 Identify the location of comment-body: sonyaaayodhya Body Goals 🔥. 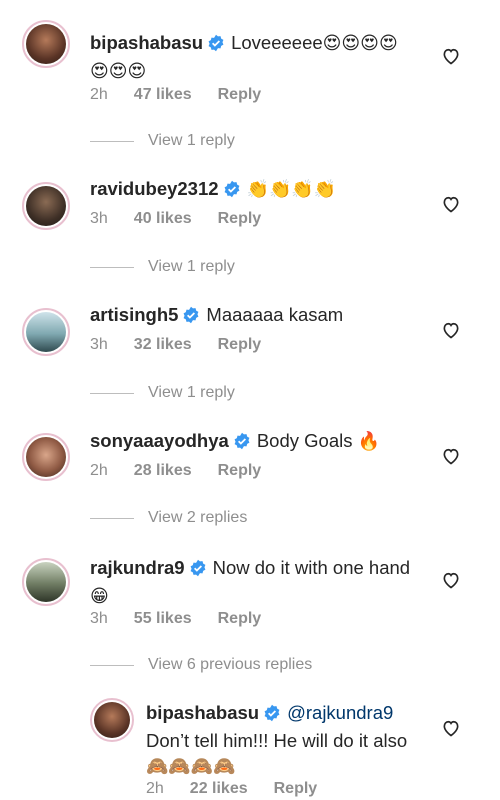
(255, 442).